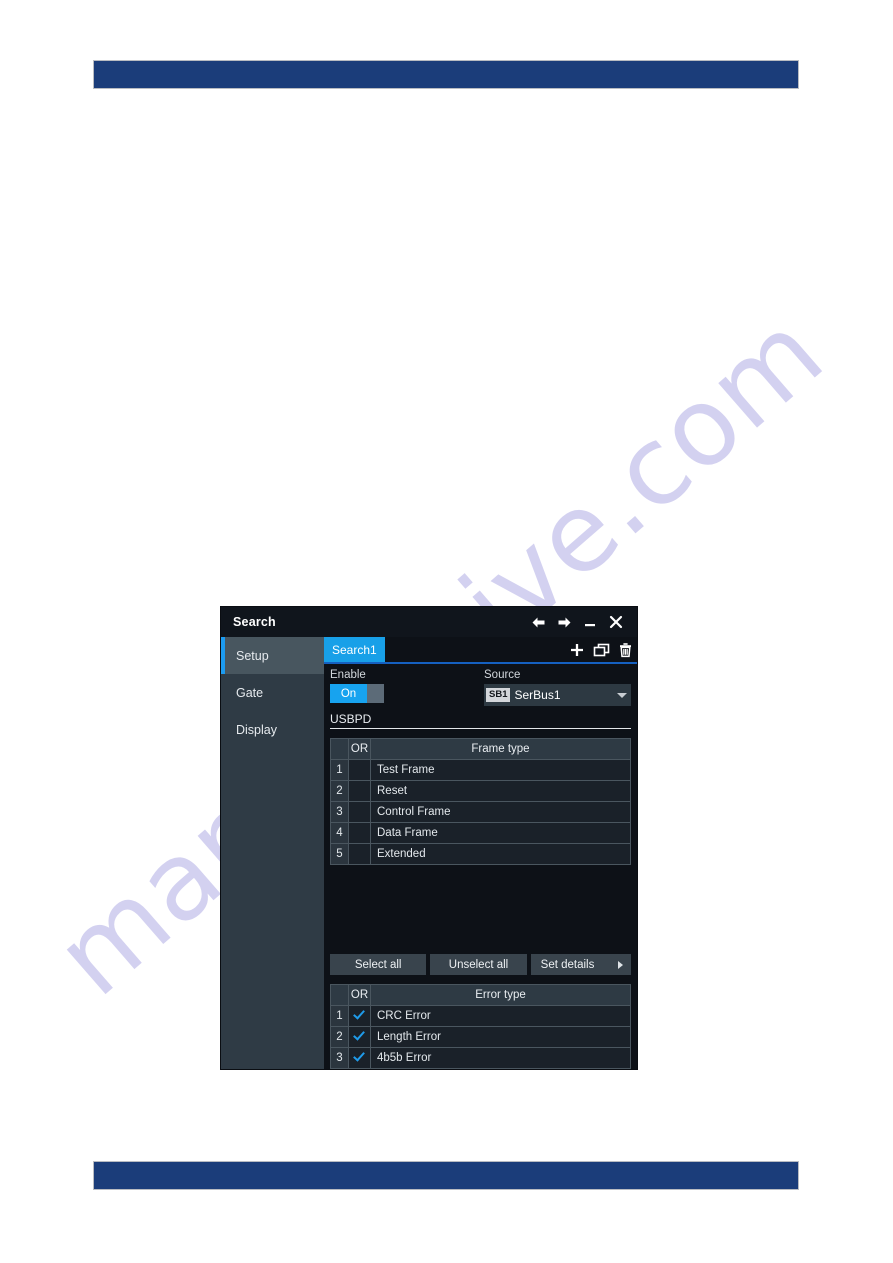 The height and width of the screenshot is (1263, 893). I want to click on table-row: 5 Extended, so click(480, 854).